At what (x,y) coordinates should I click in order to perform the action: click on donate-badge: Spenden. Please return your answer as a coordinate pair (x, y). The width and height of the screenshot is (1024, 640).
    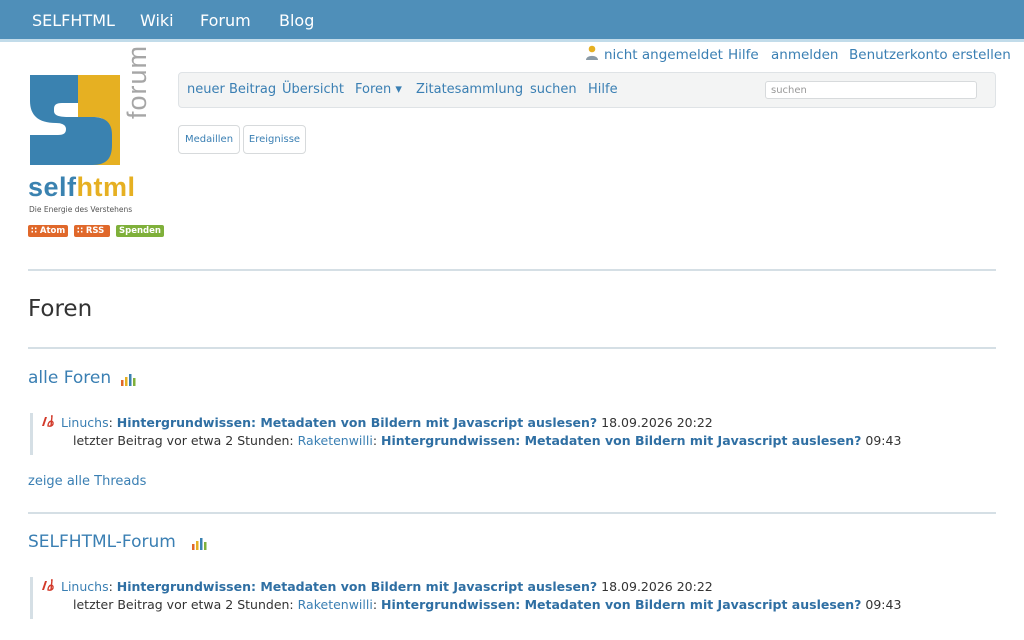
    Looking at the image, I should click on (140, 231).